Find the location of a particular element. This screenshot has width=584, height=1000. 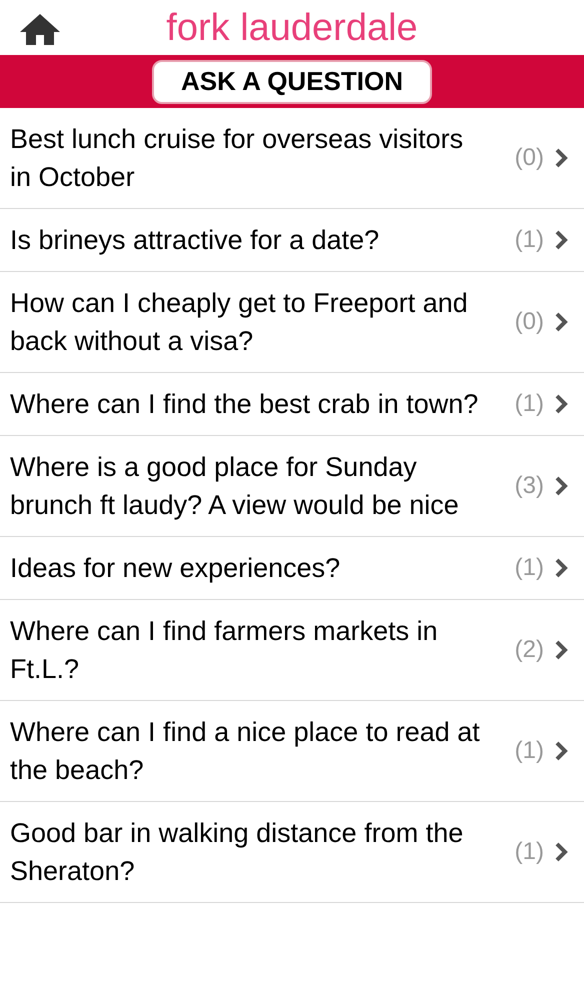

question-row: How can I cheaply get to Freeport and back without a visa? (0) is located at coordinates (292, 322).